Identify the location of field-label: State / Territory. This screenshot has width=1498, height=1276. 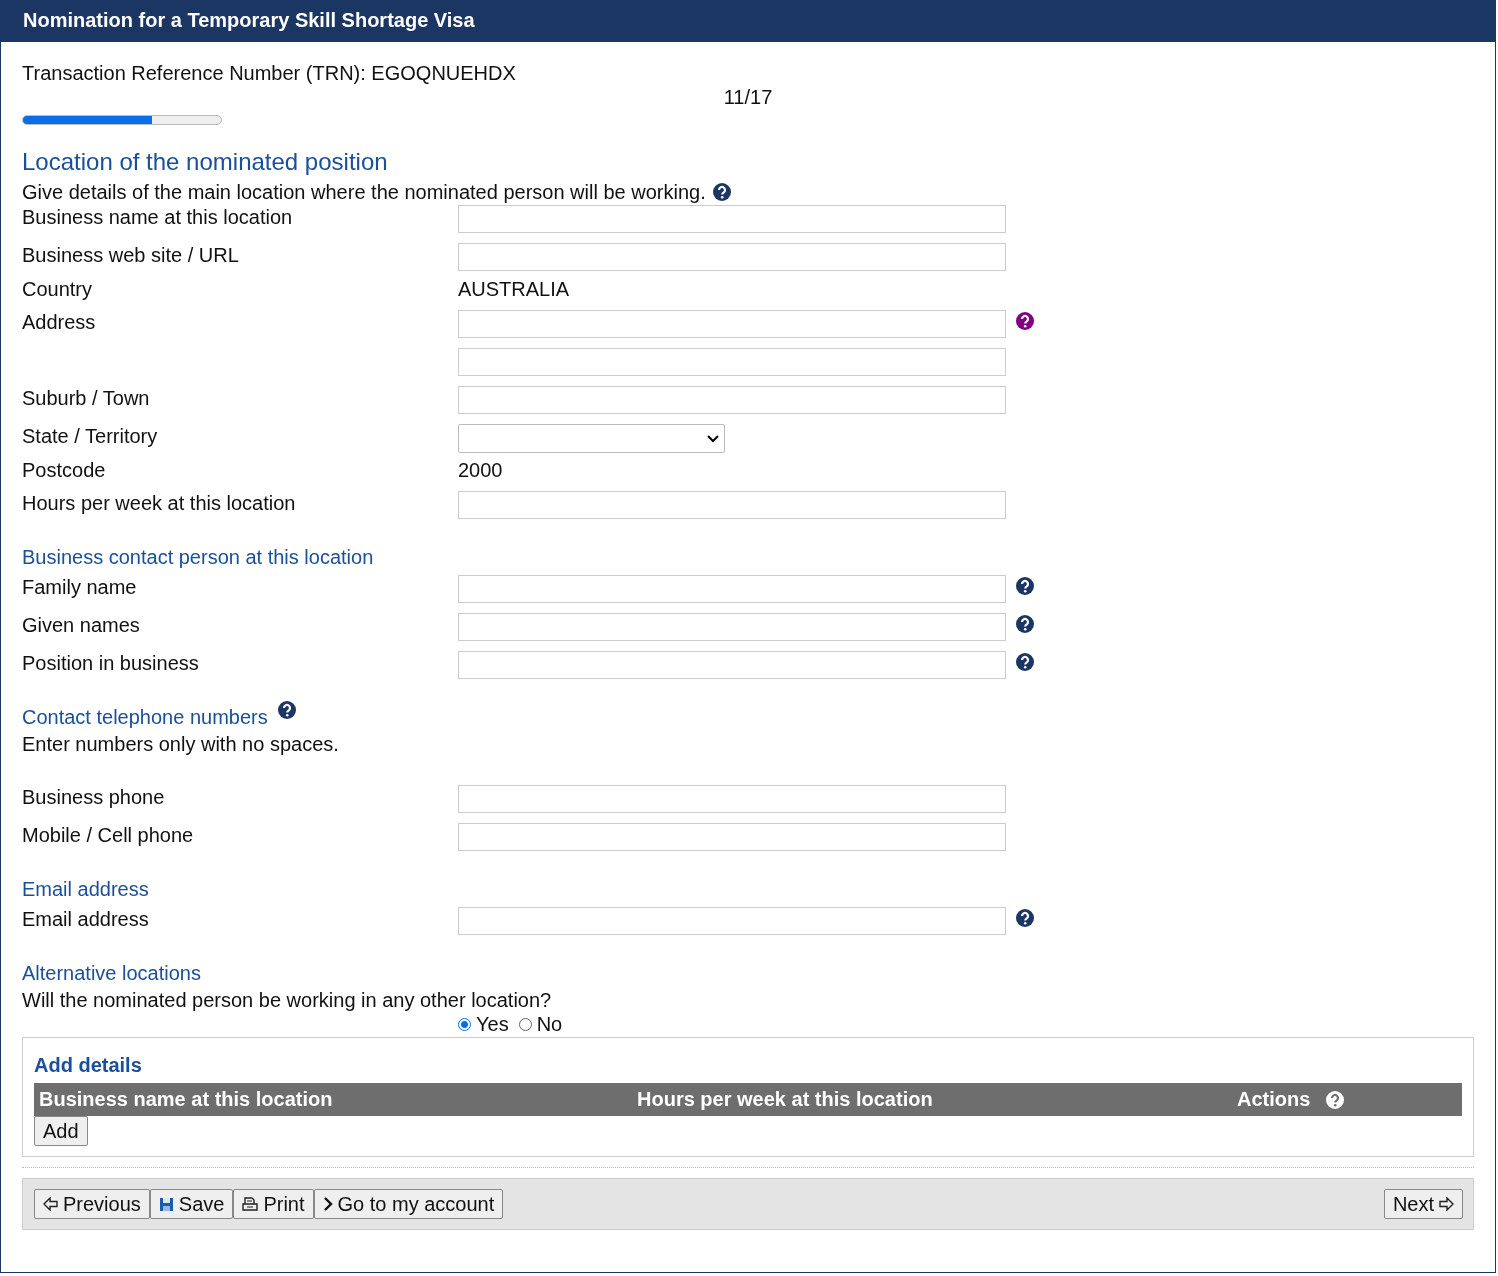
(90, 436).